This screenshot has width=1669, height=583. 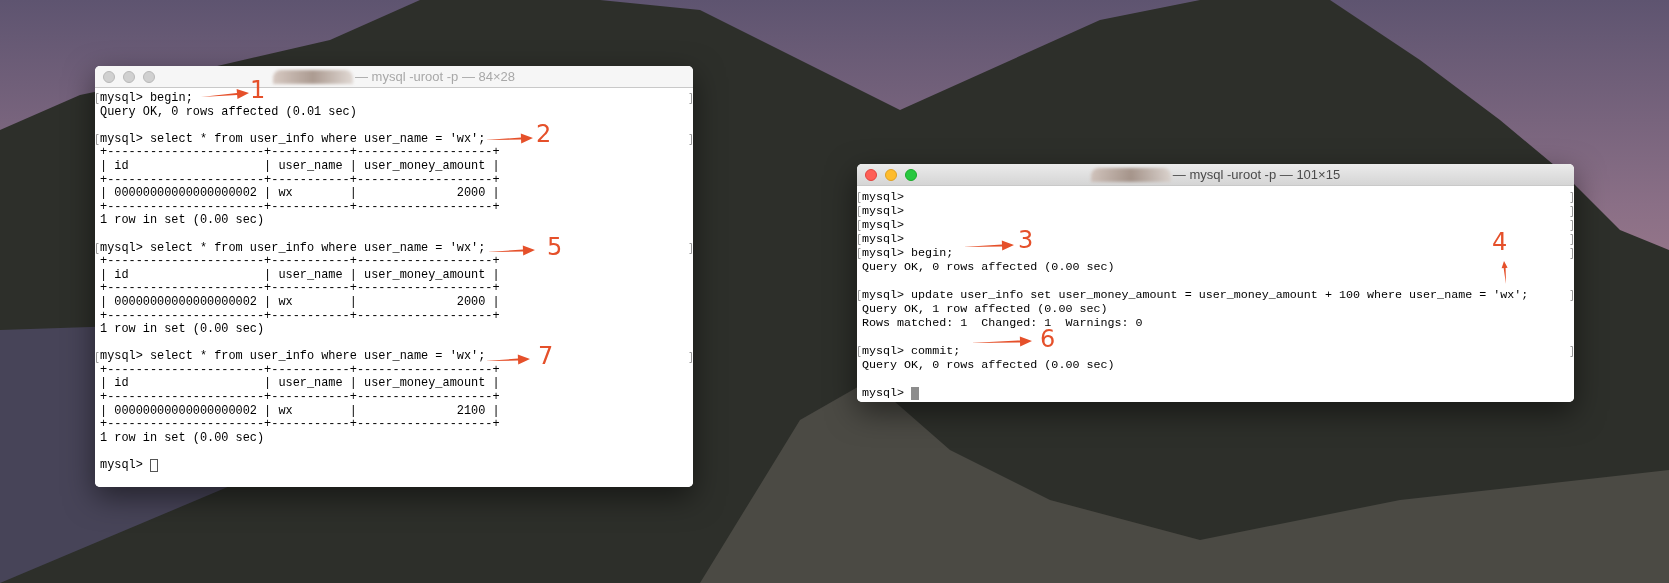 I want to click on annotation-number: 4, so click(x=1500, y=242).